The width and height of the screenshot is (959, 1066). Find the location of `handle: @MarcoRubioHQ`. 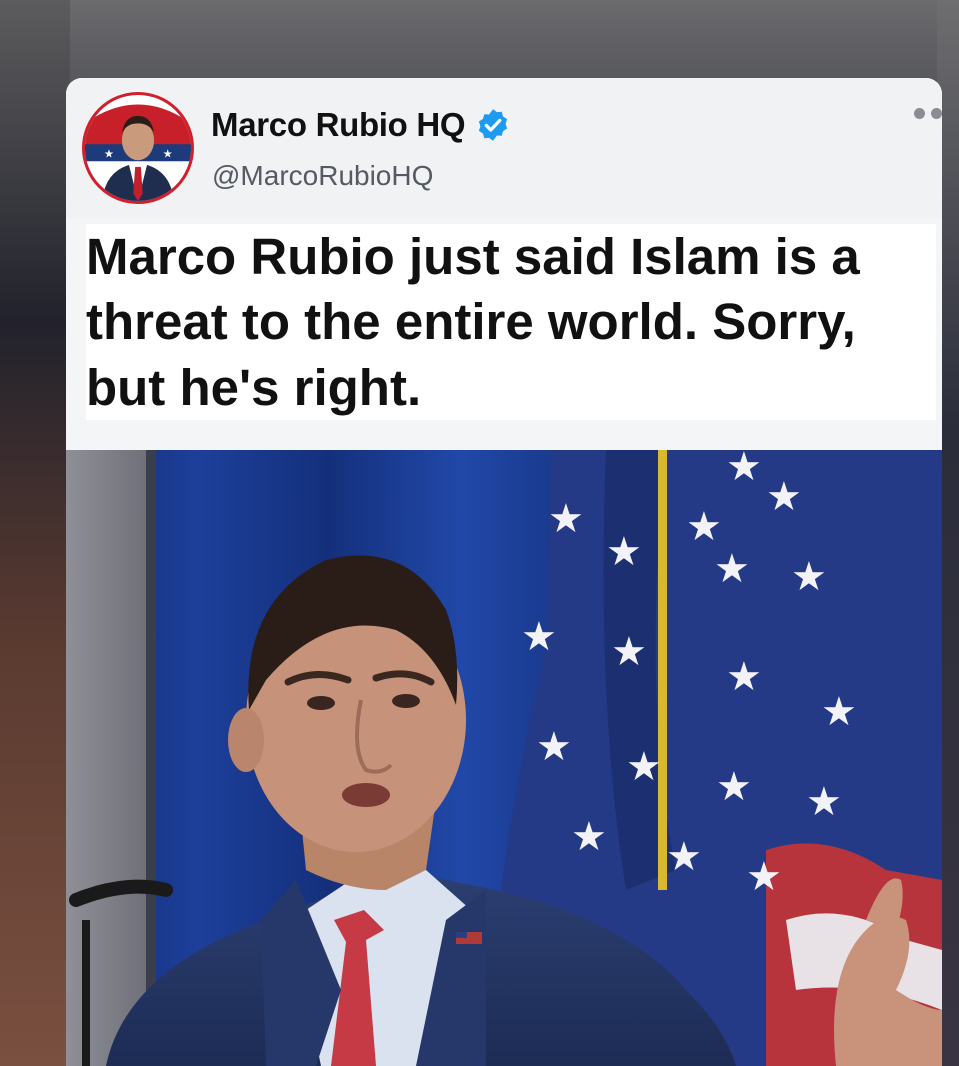

handle: @MarcoRubioHQ is located at coordinates (322, 176).